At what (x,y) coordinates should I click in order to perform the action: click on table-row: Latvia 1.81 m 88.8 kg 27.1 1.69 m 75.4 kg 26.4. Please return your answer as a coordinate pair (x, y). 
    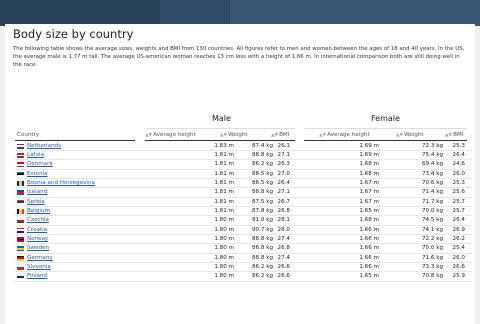
    Looking at the image, I should click on (240, 156).